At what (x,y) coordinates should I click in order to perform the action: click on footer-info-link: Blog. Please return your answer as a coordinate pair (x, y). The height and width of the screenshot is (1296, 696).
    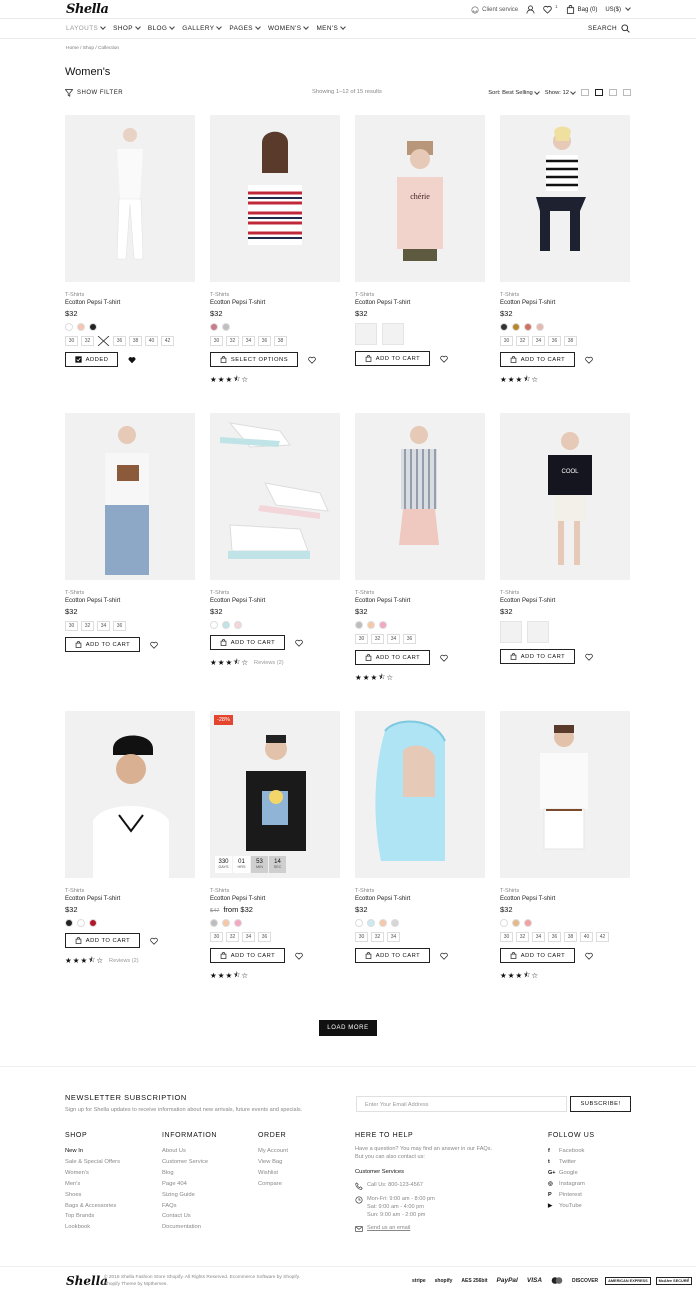
    Looking at the image, I should click on (189, 1173).